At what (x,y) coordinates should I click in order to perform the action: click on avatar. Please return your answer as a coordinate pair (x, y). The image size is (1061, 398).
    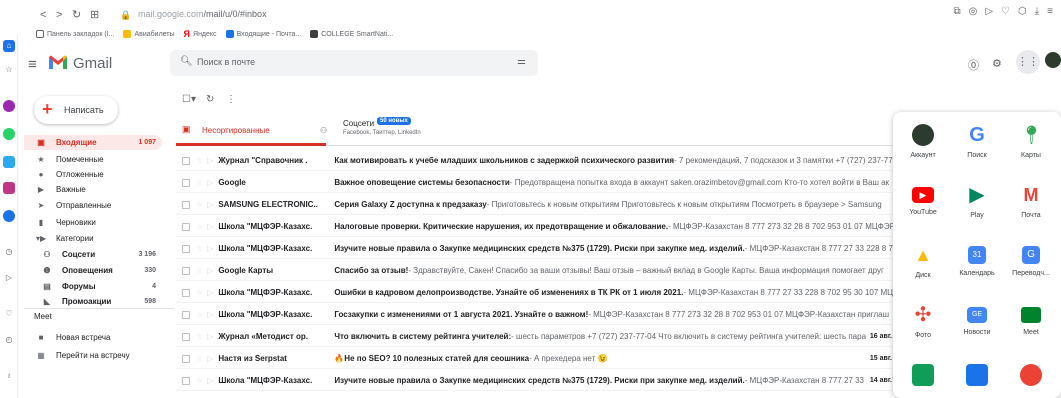
    Looking at the image, I should click on (1053, 60).